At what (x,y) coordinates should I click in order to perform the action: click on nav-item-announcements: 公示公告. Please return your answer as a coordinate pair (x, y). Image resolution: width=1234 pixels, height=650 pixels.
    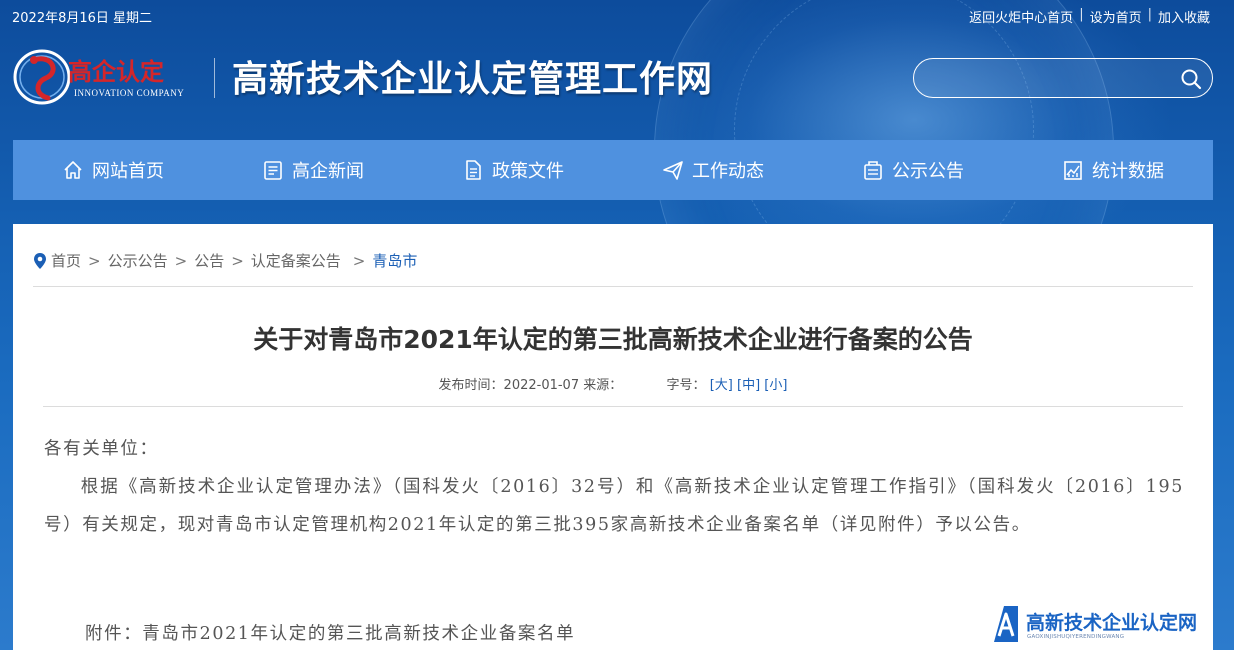
    Looking at the image, I should click on (913, 170).